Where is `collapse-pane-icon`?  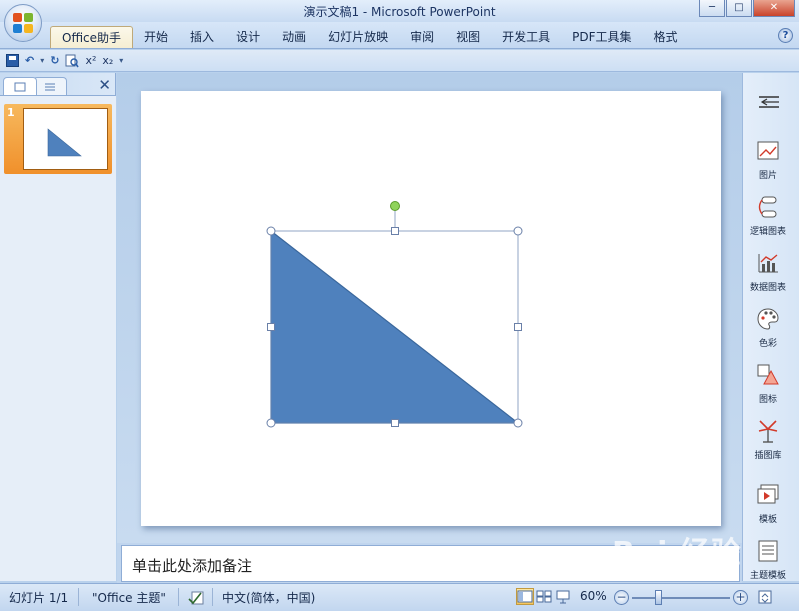
collapse-pane-icon is located at coordinates (769, 102).